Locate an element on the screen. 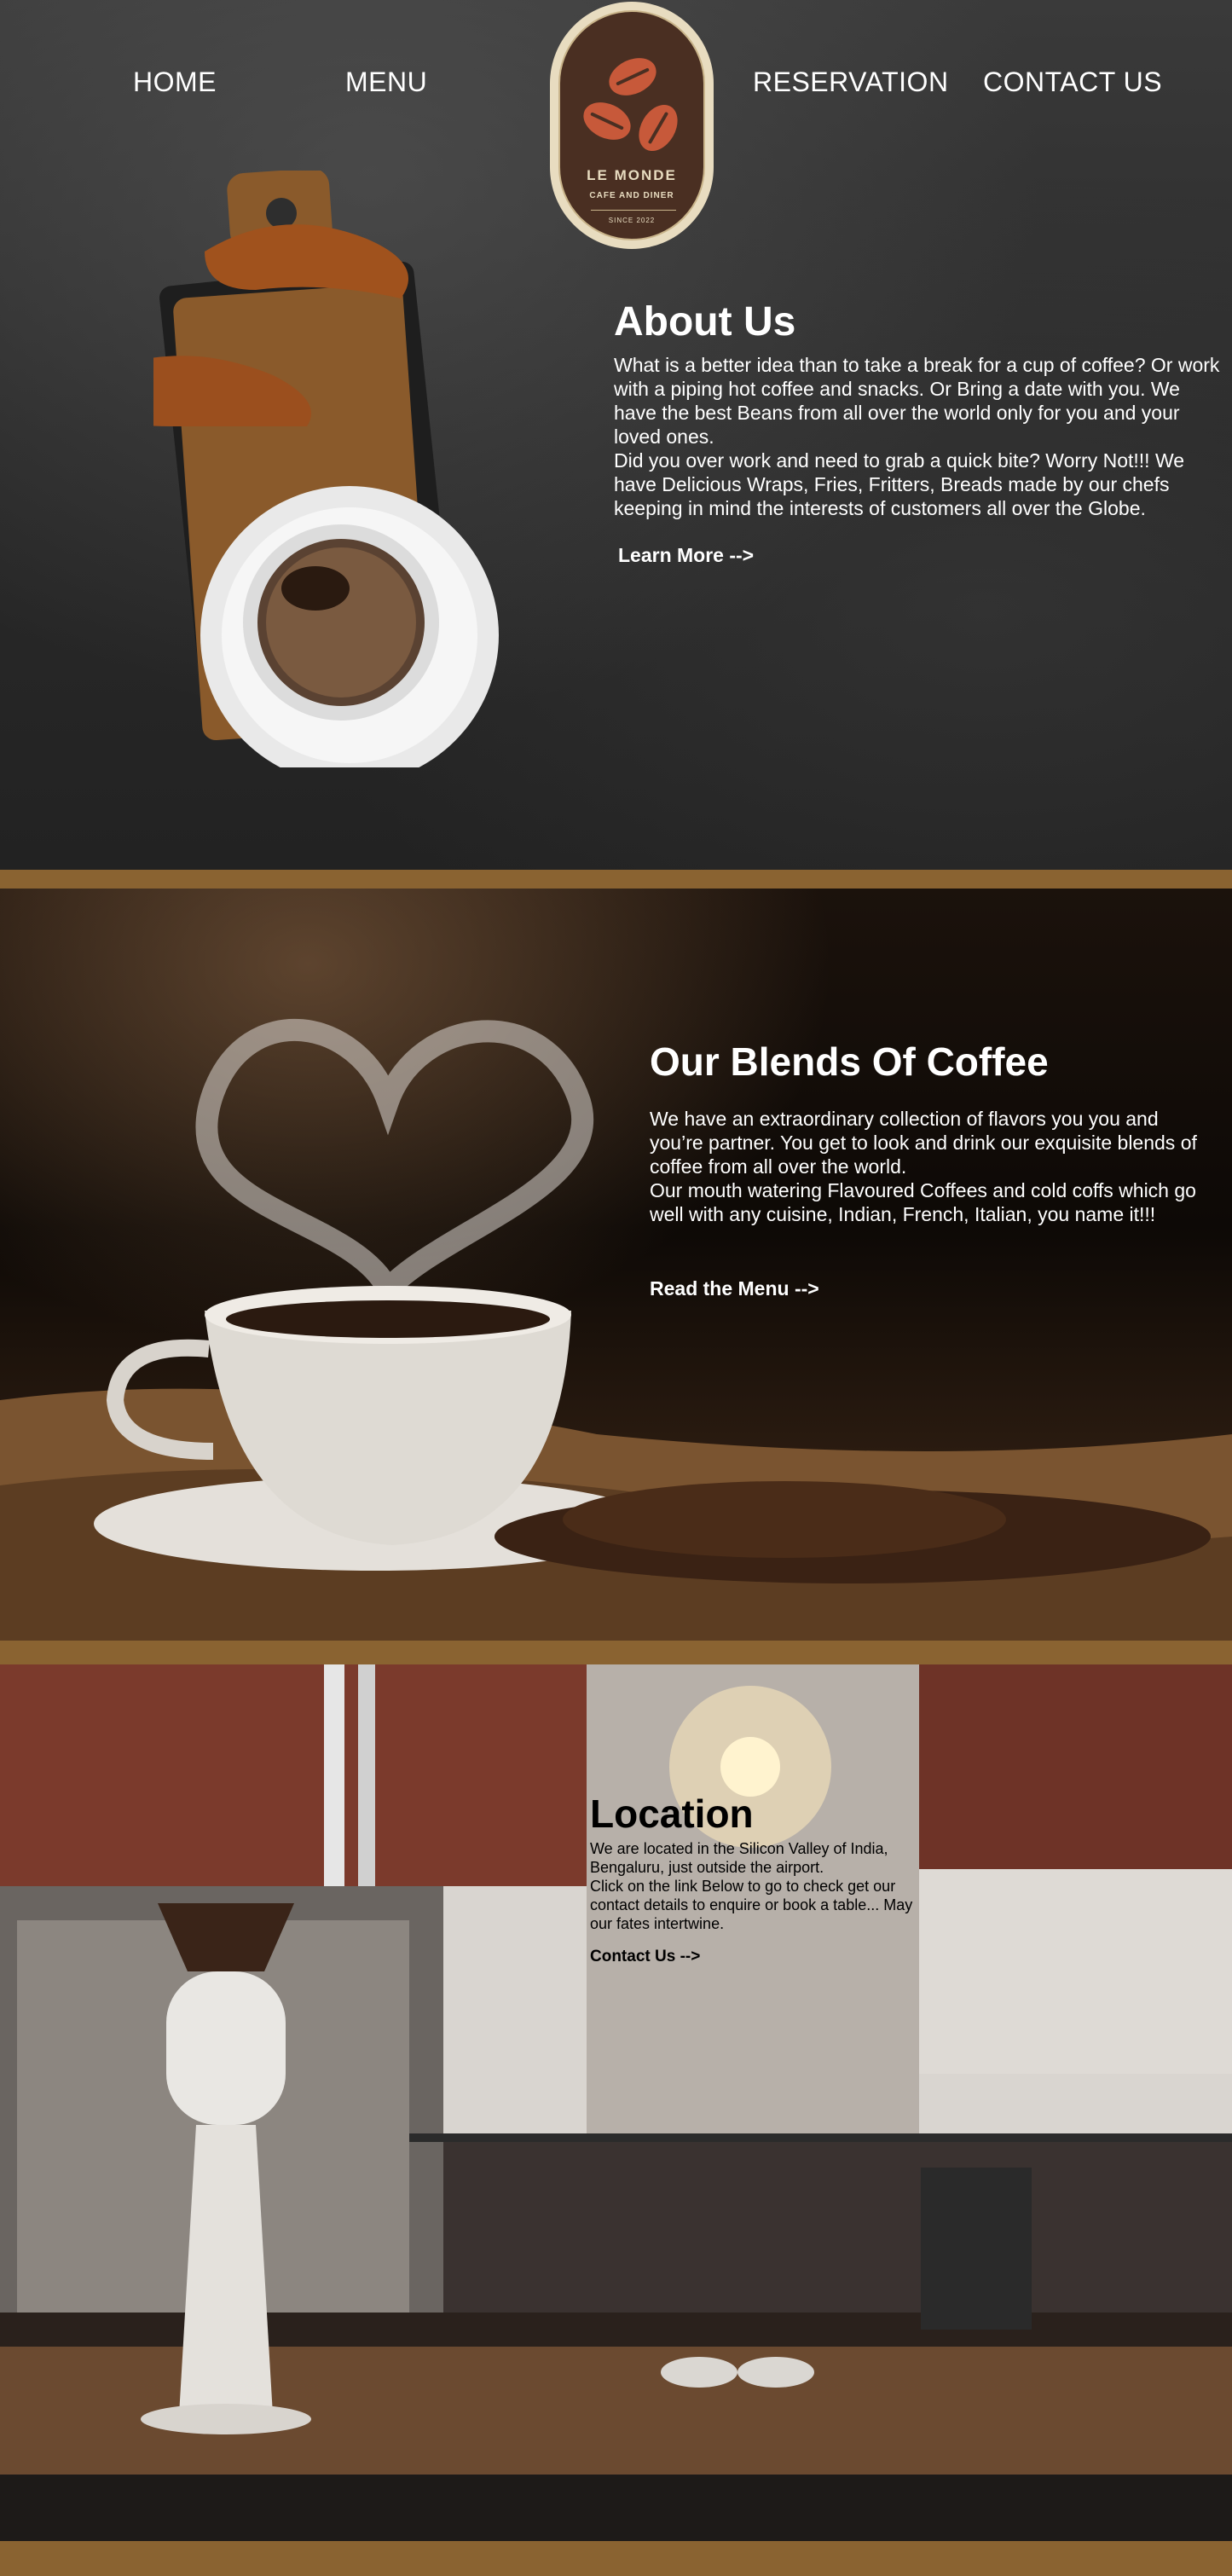 The height and width of the screenshot is (2576, 1232). croissant-coffee-image is located at coordinates (326, 469).